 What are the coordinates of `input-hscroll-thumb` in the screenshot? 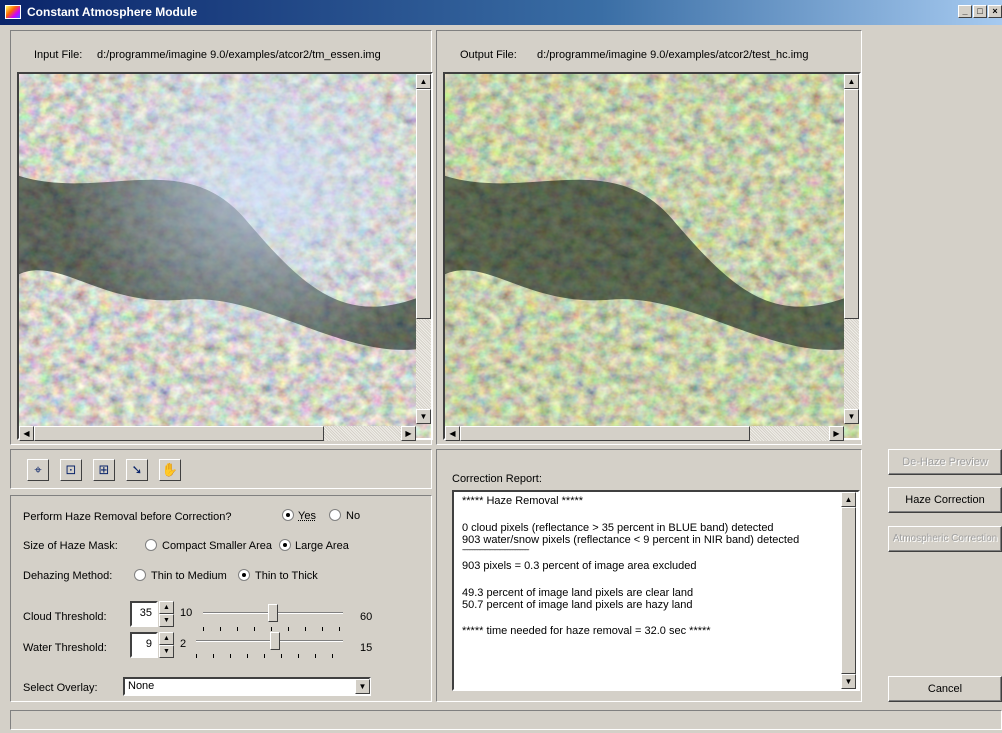 It's located at (179, 433).